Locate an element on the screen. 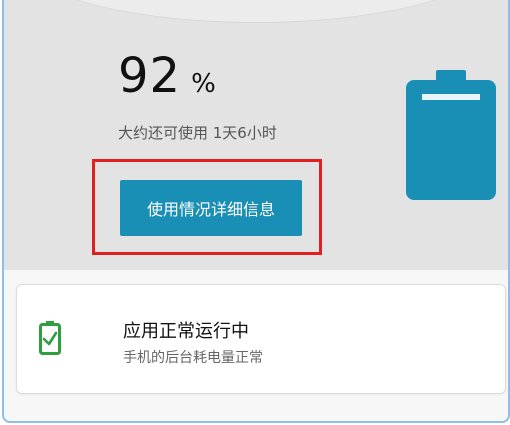 The height and width of the screenshot is (425, 510). remaining-time-text: 大约还可使用 1天6小时 is located at coordinates (197, 133).